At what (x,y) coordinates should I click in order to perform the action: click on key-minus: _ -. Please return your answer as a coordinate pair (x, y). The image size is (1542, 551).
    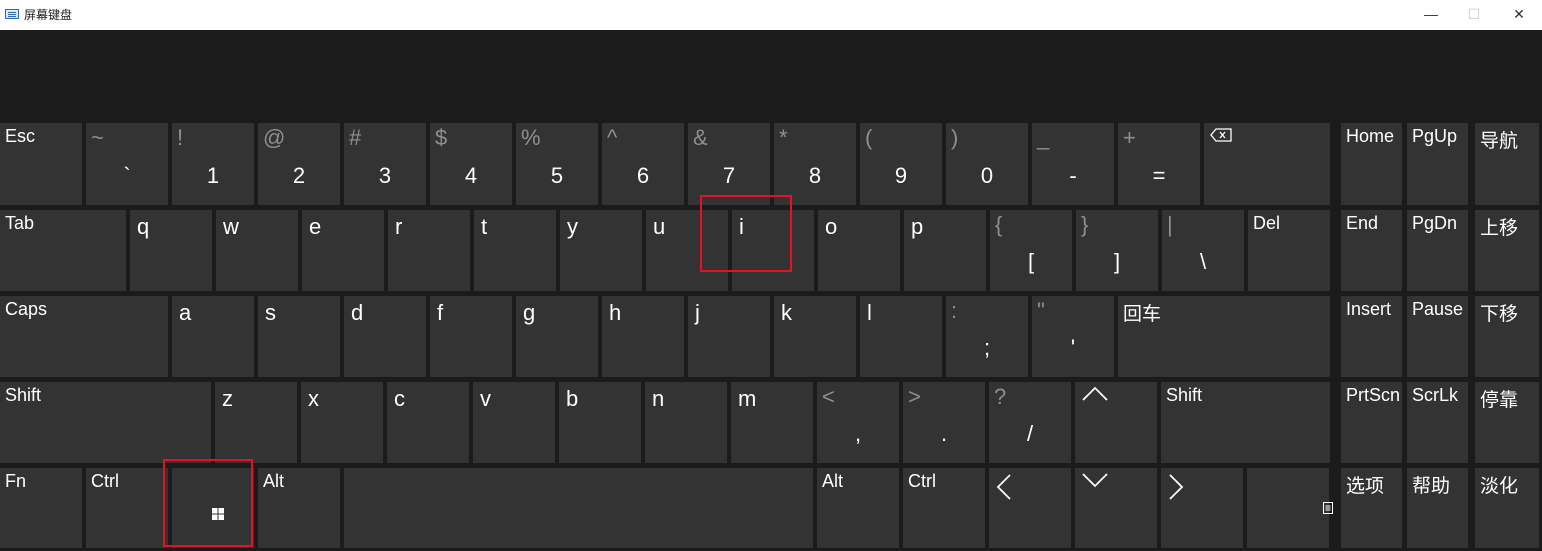
    Looking at the image, I should click on (1073, 164).